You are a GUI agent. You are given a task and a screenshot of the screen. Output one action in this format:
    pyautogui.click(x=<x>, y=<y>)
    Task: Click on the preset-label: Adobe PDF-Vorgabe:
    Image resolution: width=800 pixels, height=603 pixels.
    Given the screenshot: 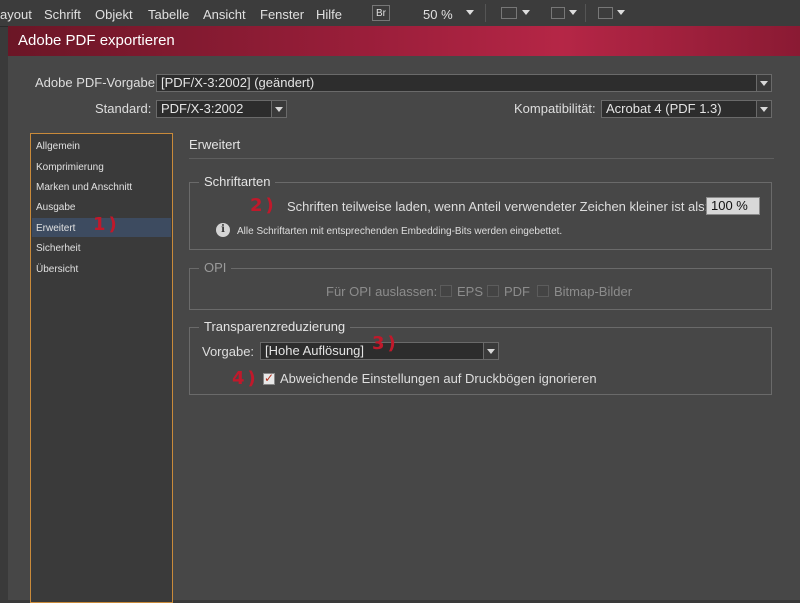 What is the action you would take?
    pyautogui.click(x=97, y=82)
    